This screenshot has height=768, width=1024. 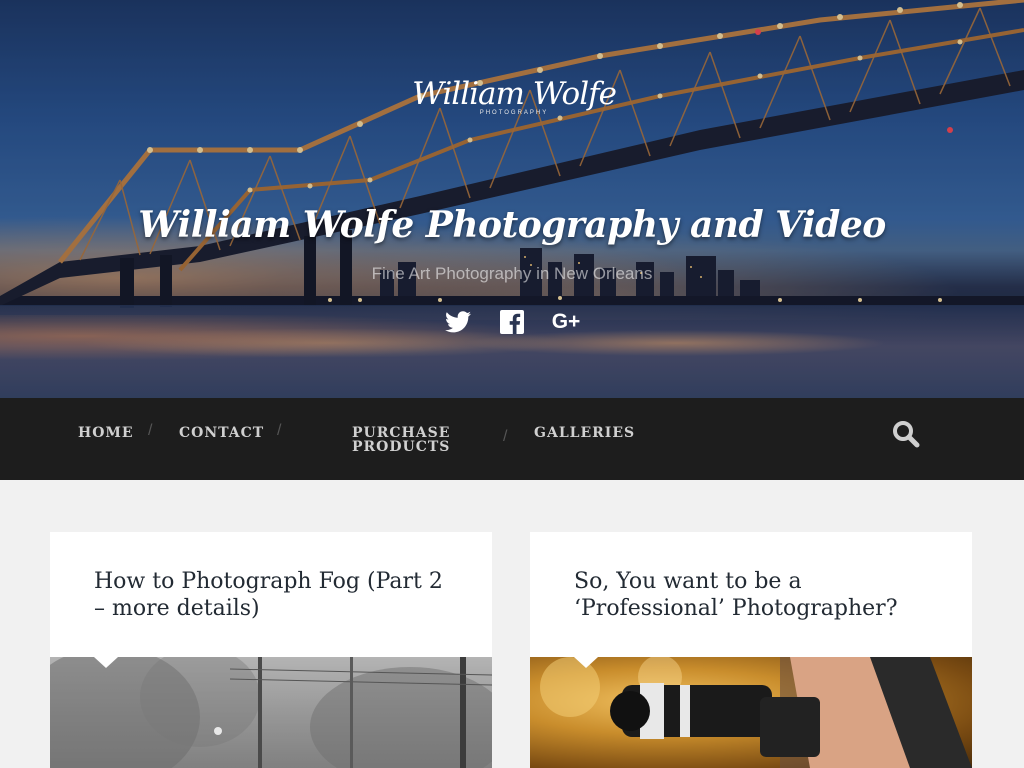 What do you see at coordinates (751, 712) in the screenshot?
I see `post-thumbnail-photographer` at bounding box center [751, 712].